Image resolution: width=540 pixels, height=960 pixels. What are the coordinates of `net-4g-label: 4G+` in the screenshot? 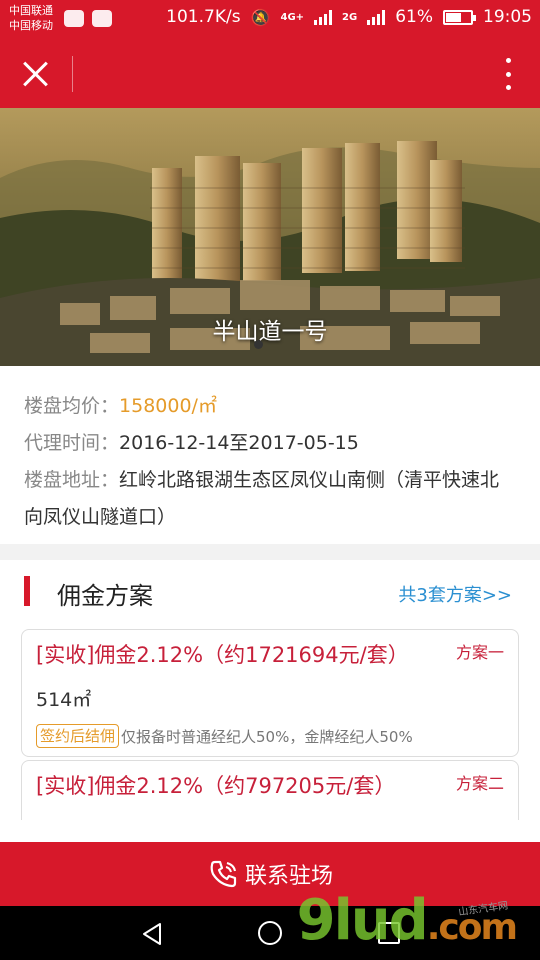 It's located at (292, 17).